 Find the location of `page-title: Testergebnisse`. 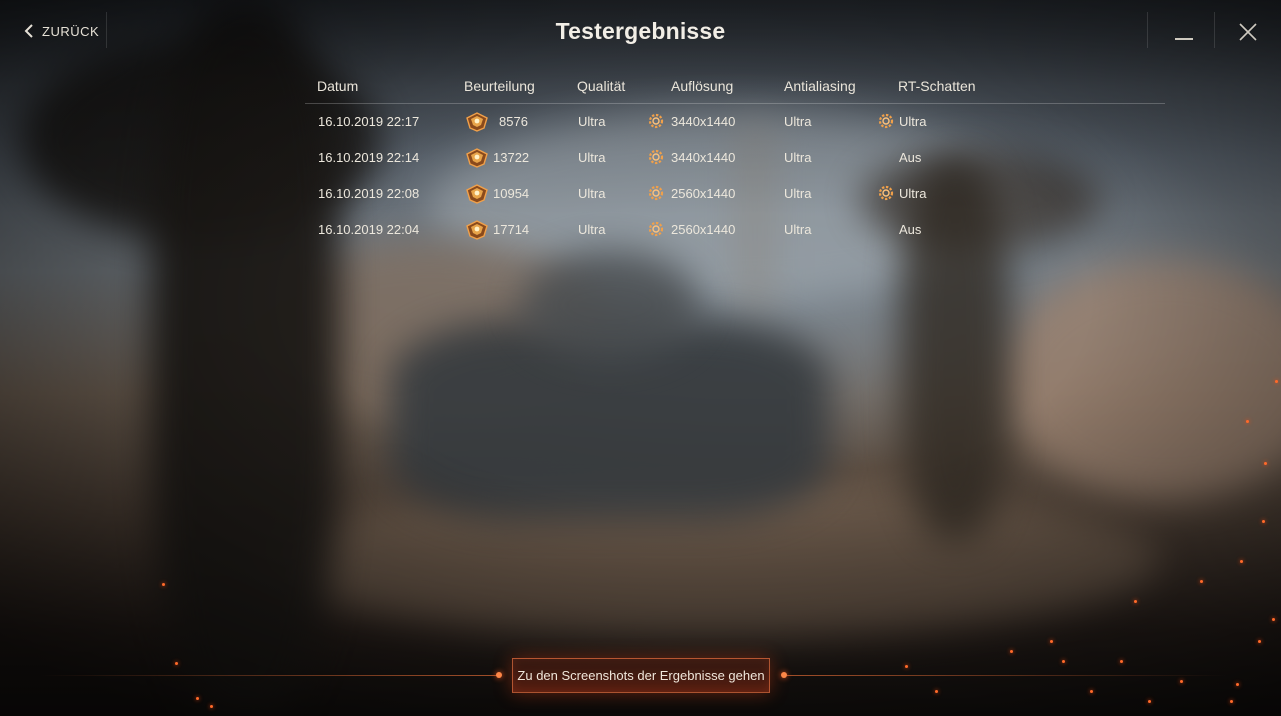

page-title: Testergebnisse is located at coordinates (640, 31).